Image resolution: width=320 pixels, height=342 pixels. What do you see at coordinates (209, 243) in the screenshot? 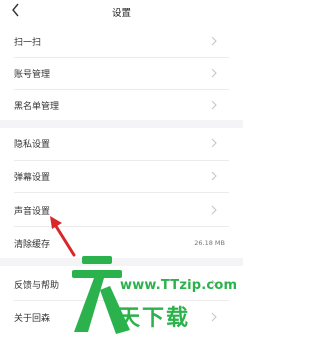
I see `cache-size: 26.18 MB` at bounding box center [209, 243].